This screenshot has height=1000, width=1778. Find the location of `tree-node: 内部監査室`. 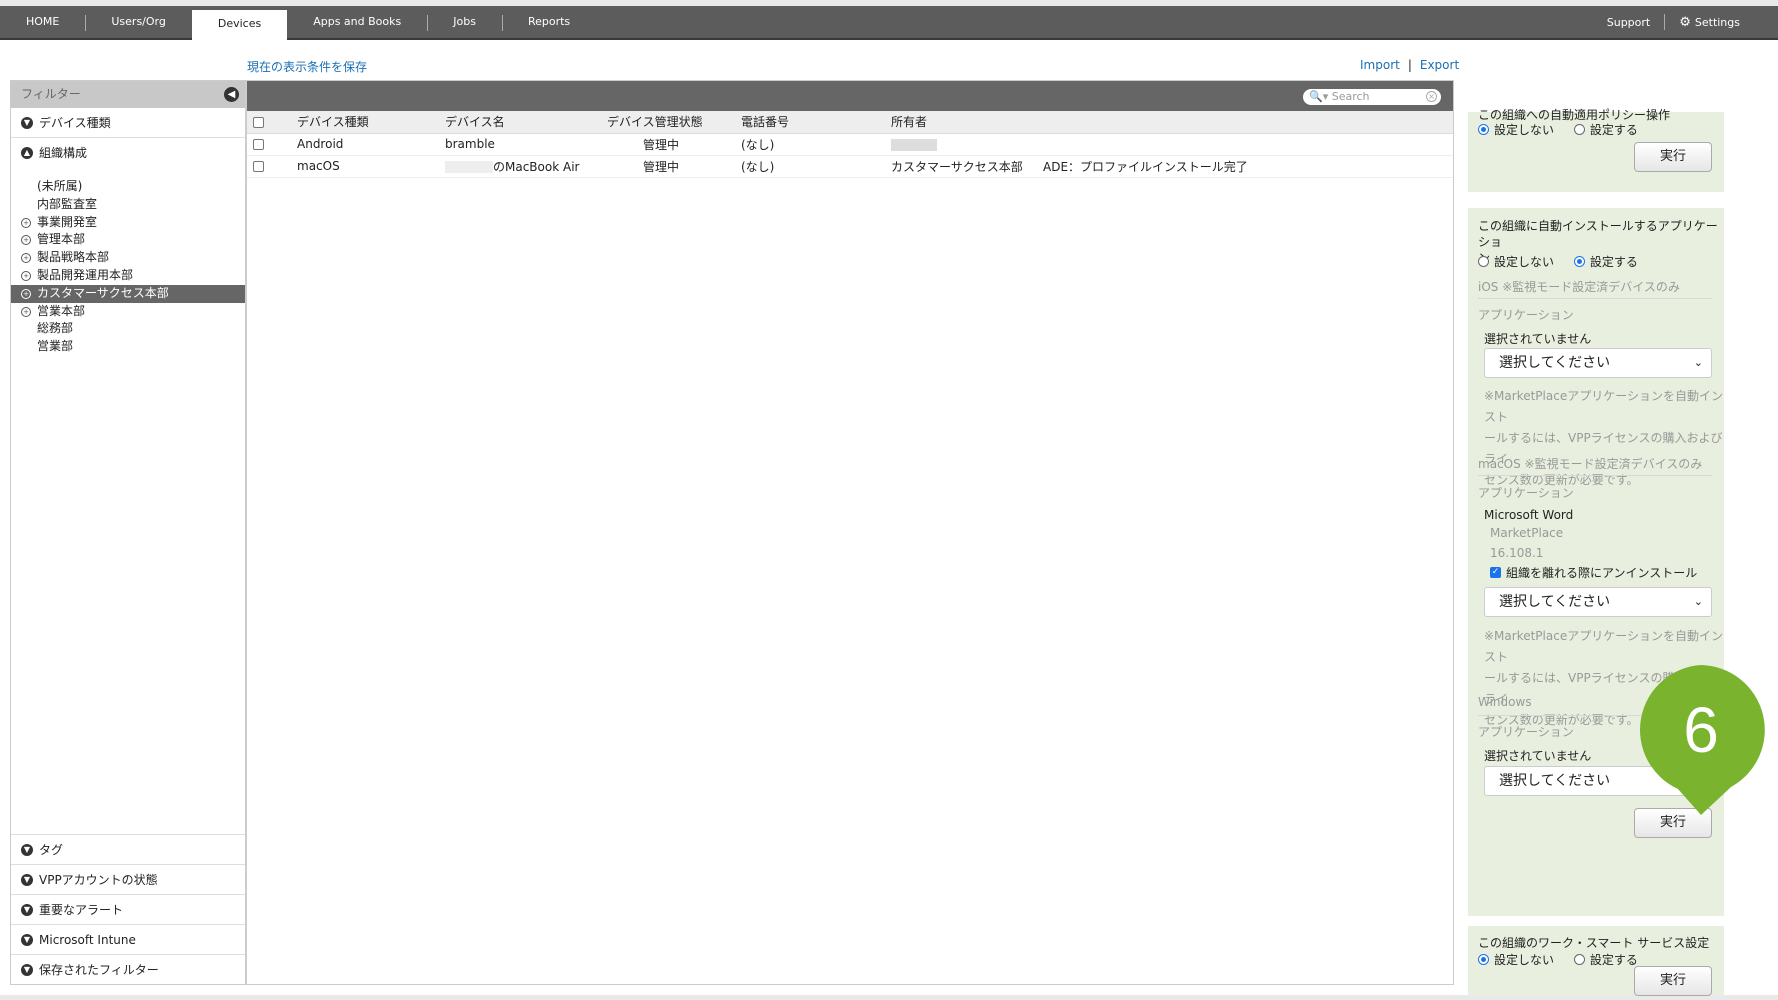

tree-node: 内部監査室 is located at coordinates (128, 205).